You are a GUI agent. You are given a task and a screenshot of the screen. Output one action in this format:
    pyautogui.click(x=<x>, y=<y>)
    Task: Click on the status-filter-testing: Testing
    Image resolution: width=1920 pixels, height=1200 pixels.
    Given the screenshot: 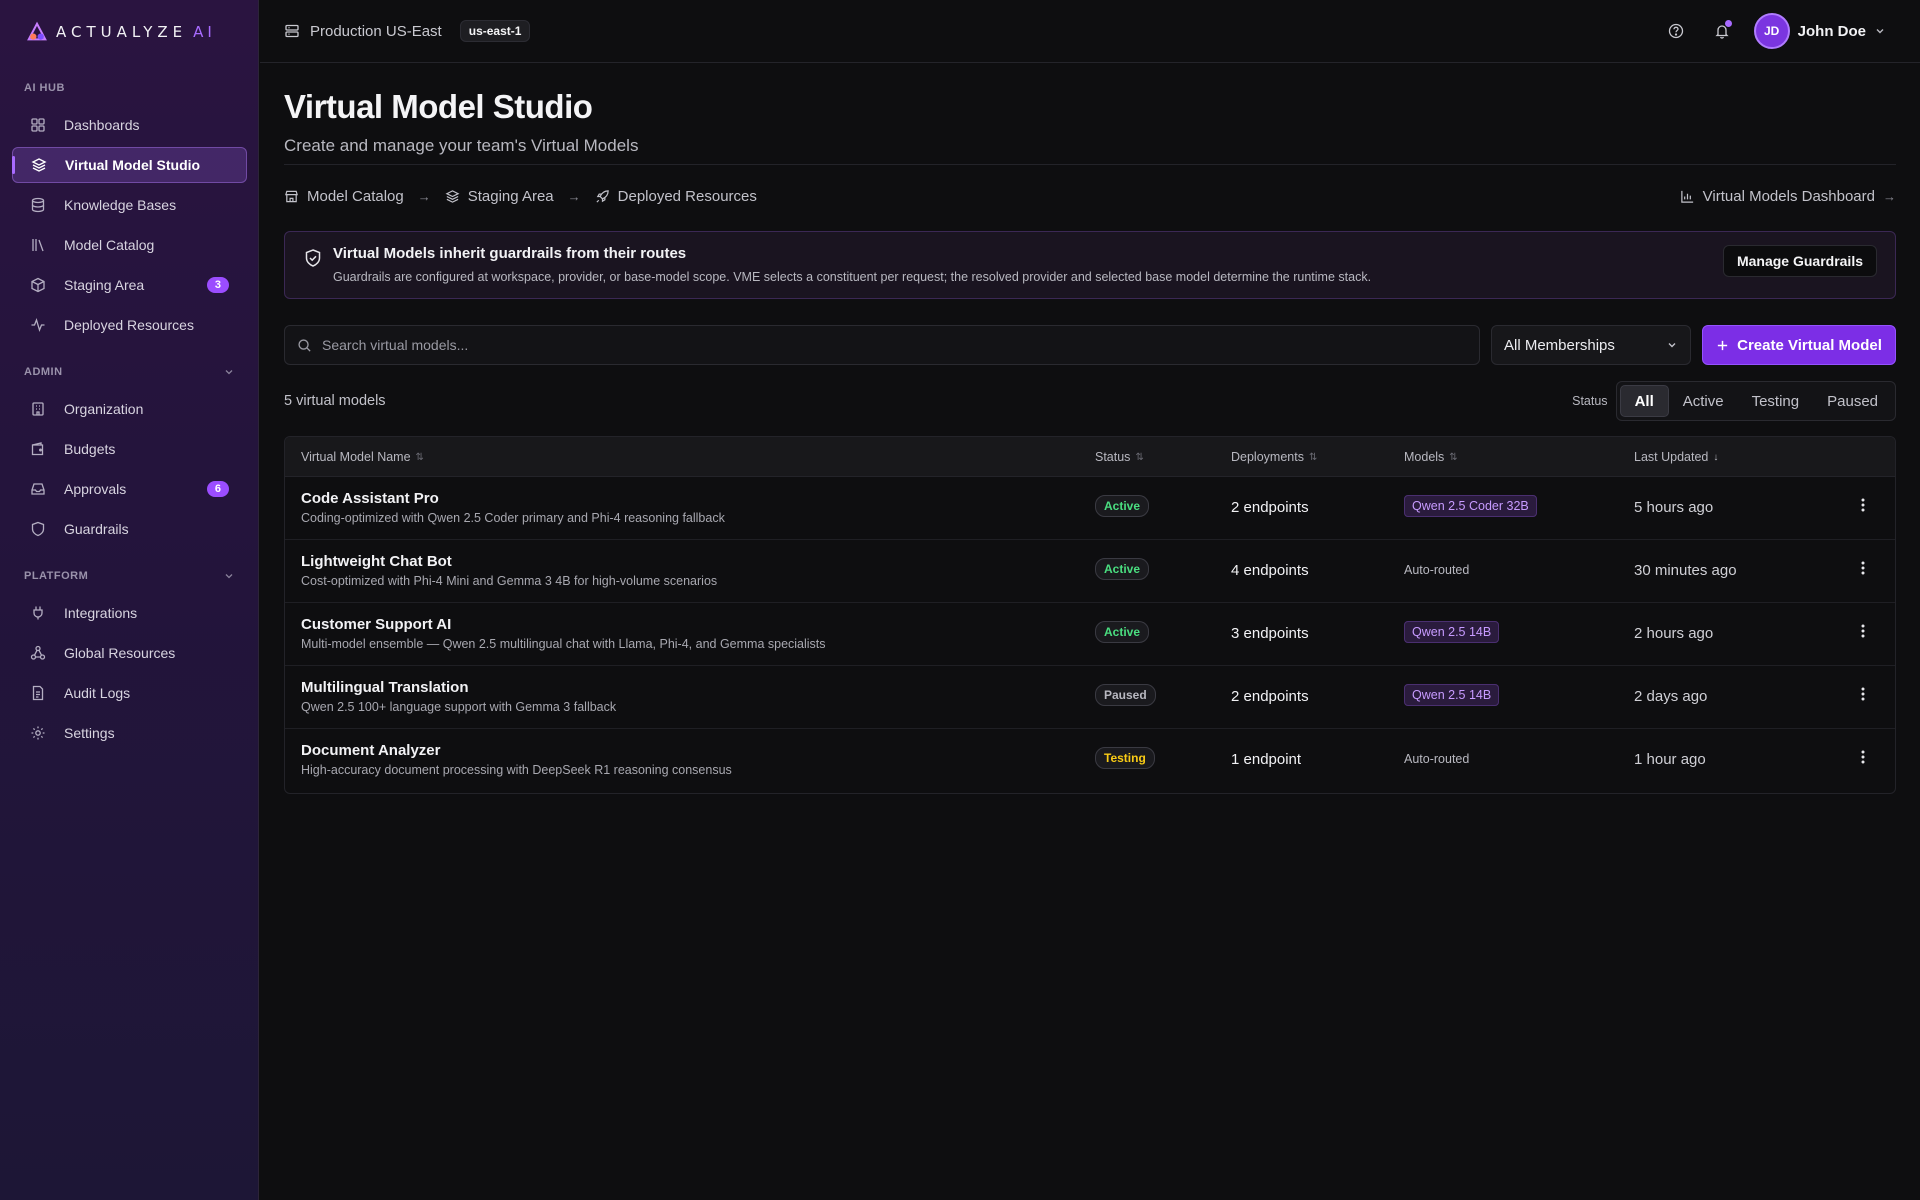 What is the action you would take?
    pyautogui.click(x=1776, y=401)
    